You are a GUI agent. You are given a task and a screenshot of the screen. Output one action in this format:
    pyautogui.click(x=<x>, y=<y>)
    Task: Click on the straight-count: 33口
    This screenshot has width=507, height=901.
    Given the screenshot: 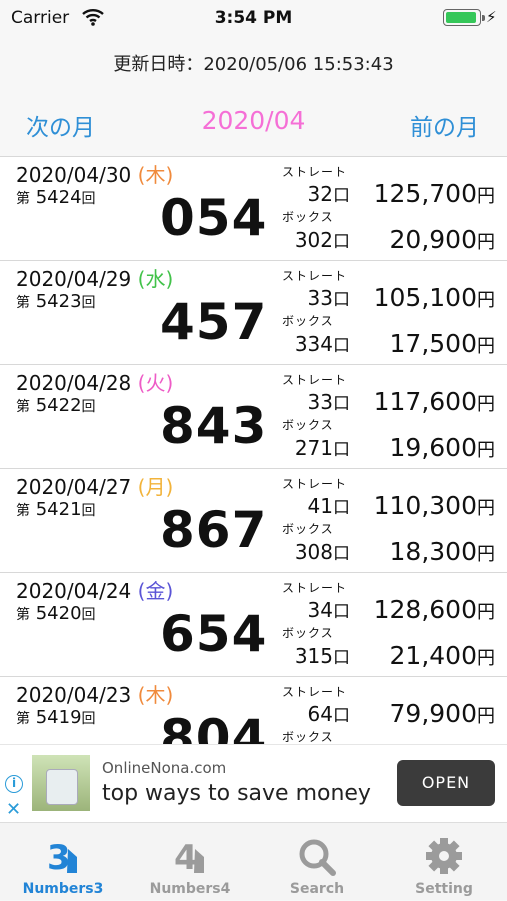 What is the action you would take?
    pyautogui.click(x=329, y=401)
    